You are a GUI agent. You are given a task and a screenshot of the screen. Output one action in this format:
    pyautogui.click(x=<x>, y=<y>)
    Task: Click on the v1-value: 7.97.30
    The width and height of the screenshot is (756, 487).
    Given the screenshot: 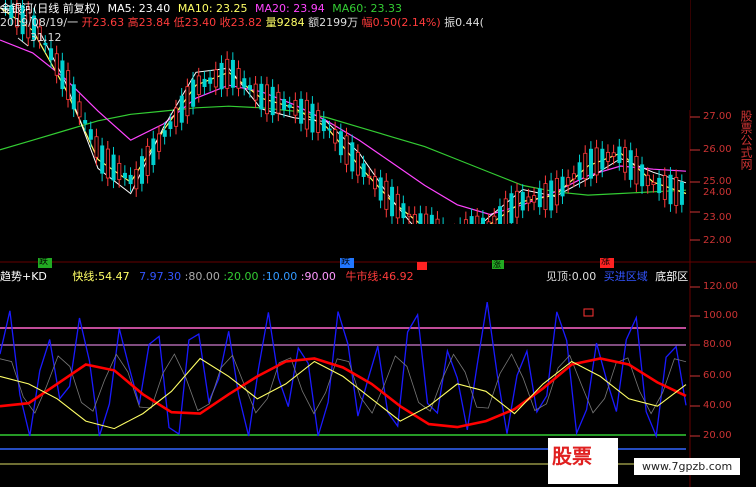 What is the action you would take?
    pyautogui.click(x=160, y=276)
    